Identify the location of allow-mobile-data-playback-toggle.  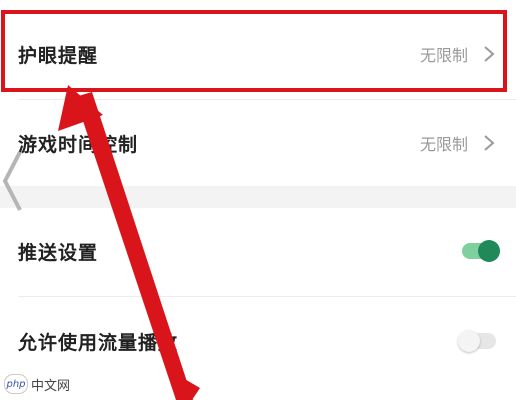
(477, 341).